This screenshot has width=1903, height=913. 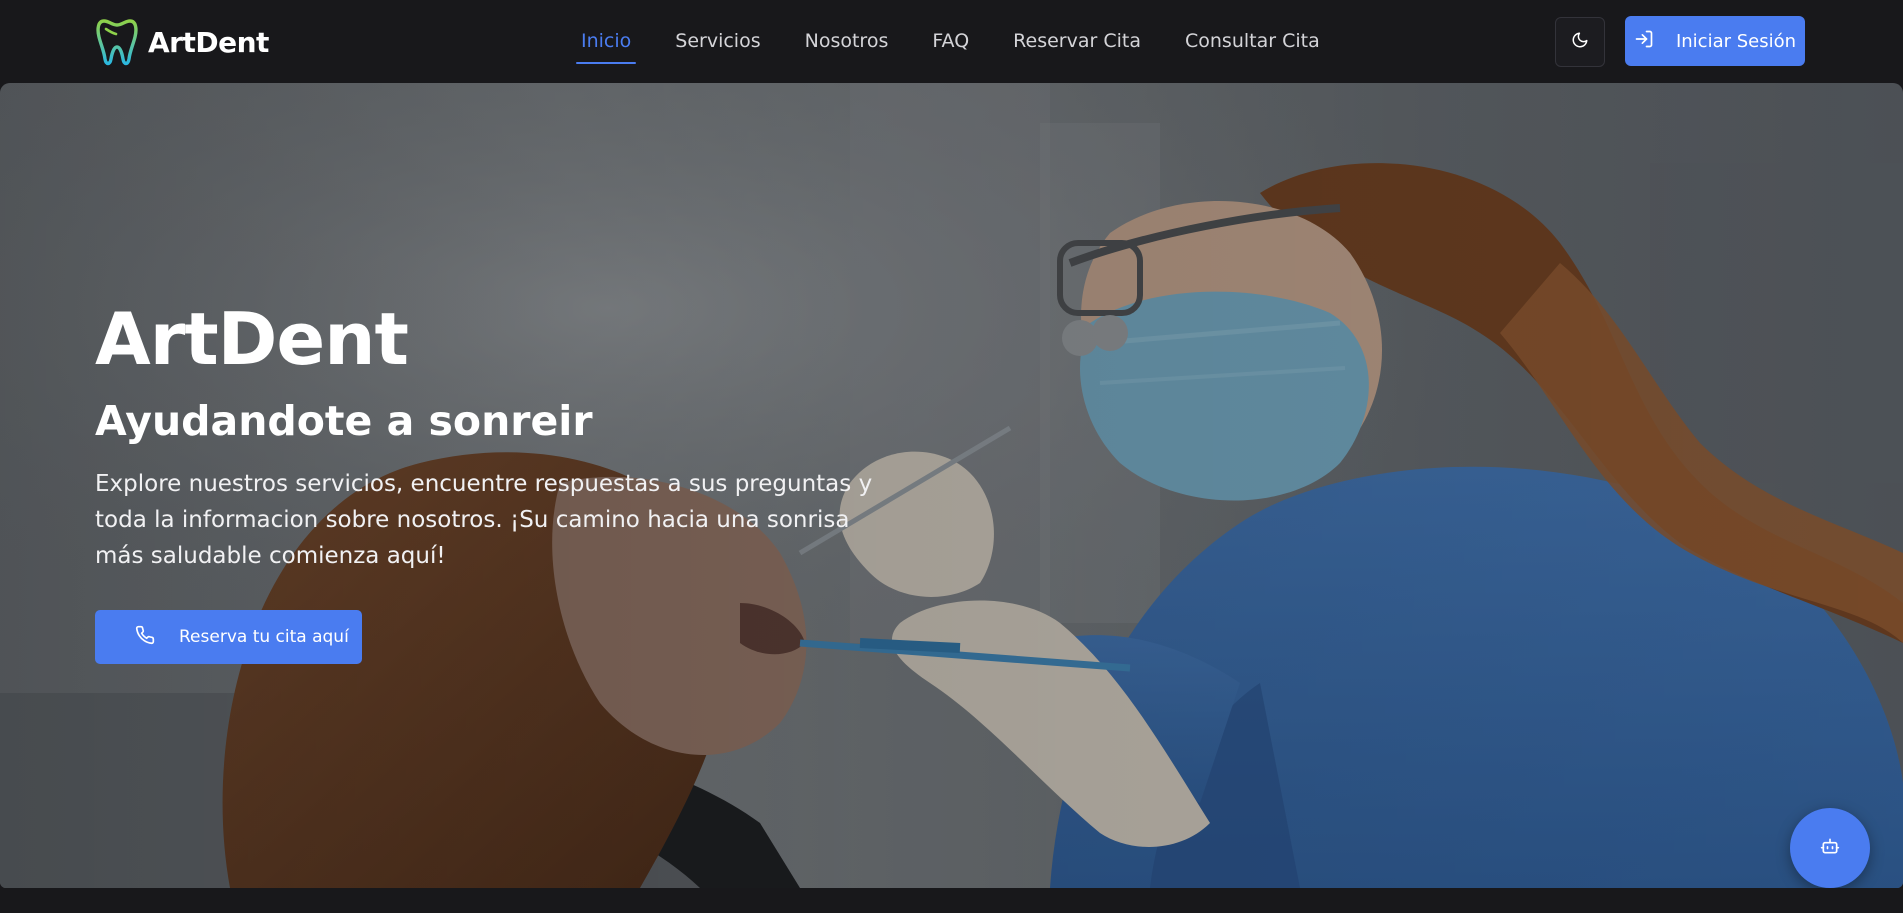 What do you see at coordinates (1736, 41) in the screenshot?
I see `login-button-label: Iniciar Sesión` at bounding box center [1736, 41].